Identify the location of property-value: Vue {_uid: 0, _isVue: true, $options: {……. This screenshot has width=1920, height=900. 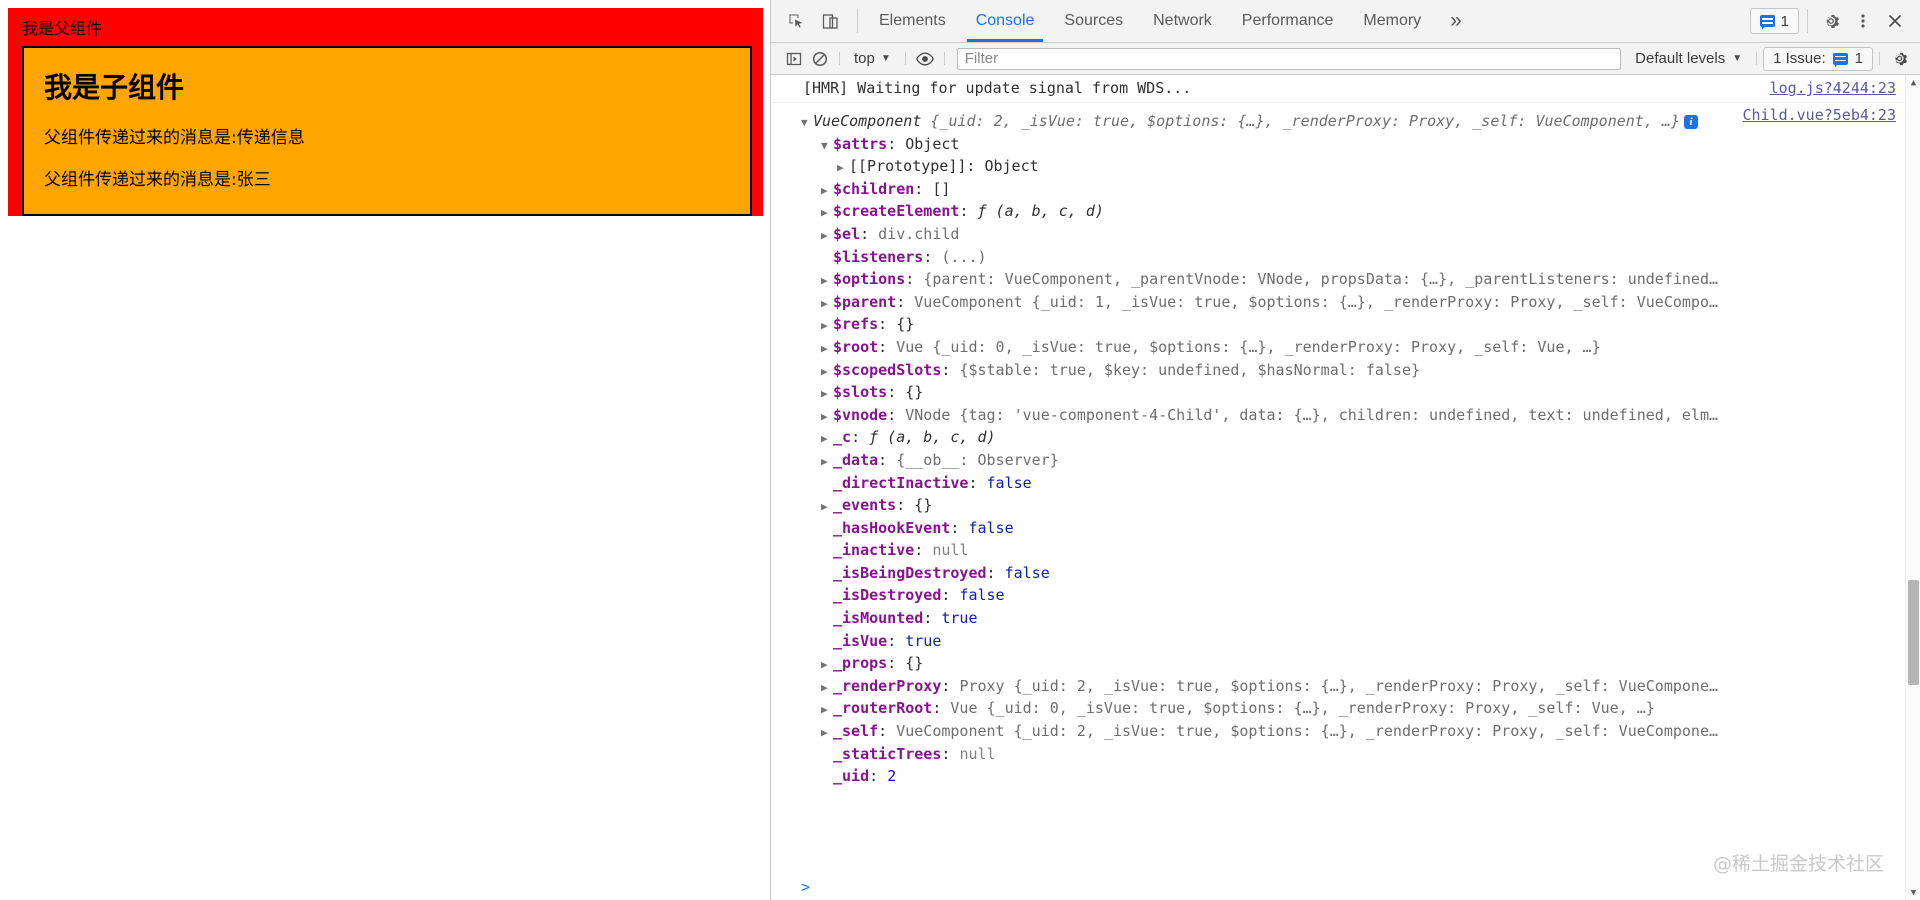
(1302, 708).